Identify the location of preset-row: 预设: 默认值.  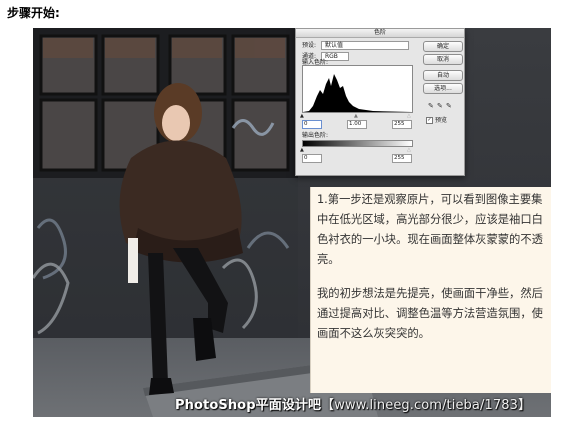
(355, 45).